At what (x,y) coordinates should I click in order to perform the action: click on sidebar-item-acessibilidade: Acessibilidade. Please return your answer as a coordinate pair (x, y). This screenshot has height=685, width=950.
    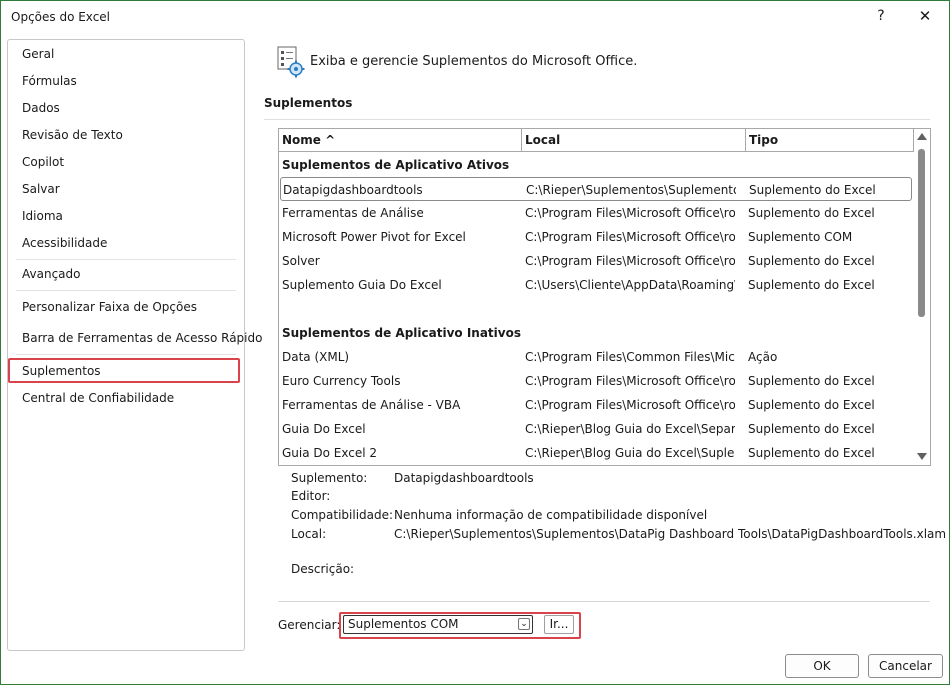
    Looking at the image, I should click on (64, 243).